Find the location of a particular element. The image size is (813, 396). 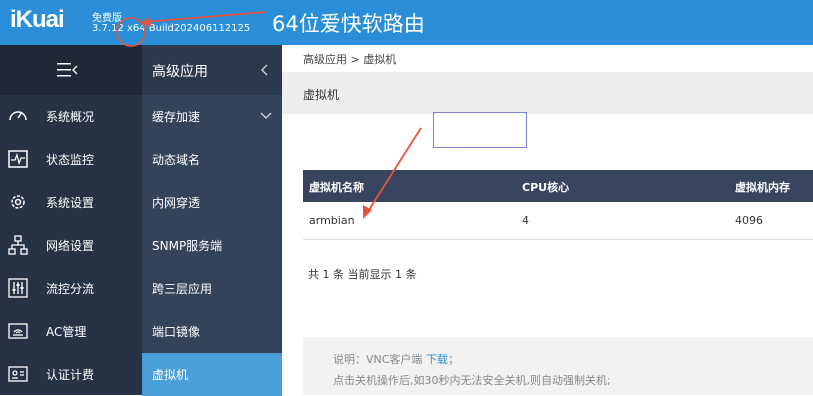

subbar-item-snmp: SNMP服务端 is located at coordinates (212, 245).